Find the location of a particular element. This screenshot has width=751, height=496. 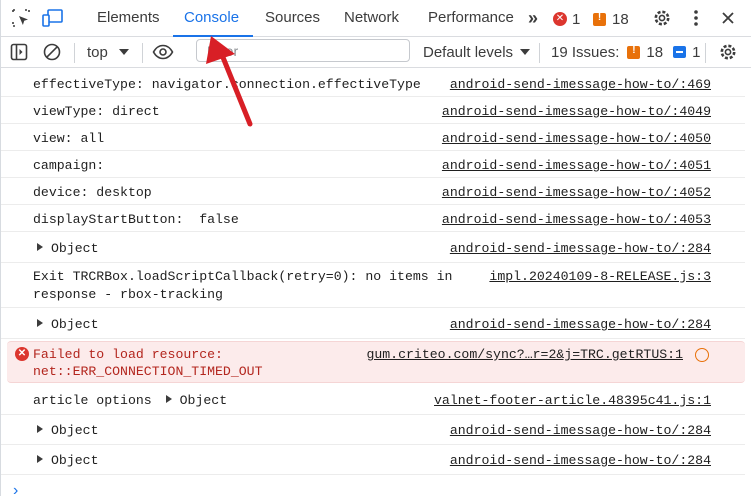

log-source-link: android-send-imessage-how-to/:4050 is located at coordinates (576, 138).